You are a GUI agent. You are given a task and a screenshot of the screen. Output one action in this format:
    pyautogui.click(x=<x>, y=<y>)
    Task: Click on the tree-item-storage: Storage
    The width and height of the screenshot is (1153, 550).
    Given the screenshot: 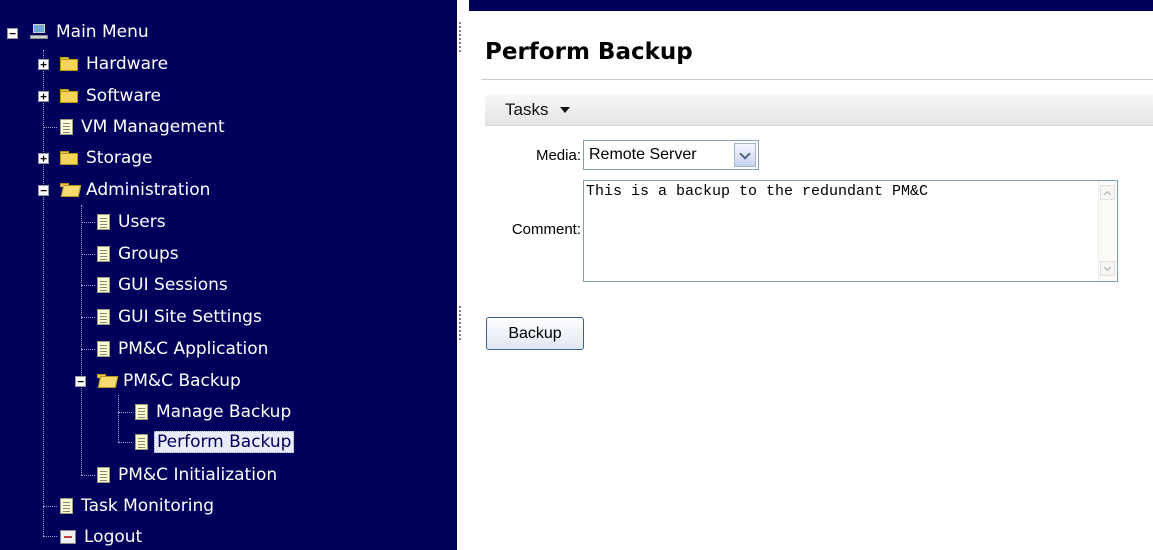 What is the action you would take?
    pyautogui.click(x=107, y=158)
    